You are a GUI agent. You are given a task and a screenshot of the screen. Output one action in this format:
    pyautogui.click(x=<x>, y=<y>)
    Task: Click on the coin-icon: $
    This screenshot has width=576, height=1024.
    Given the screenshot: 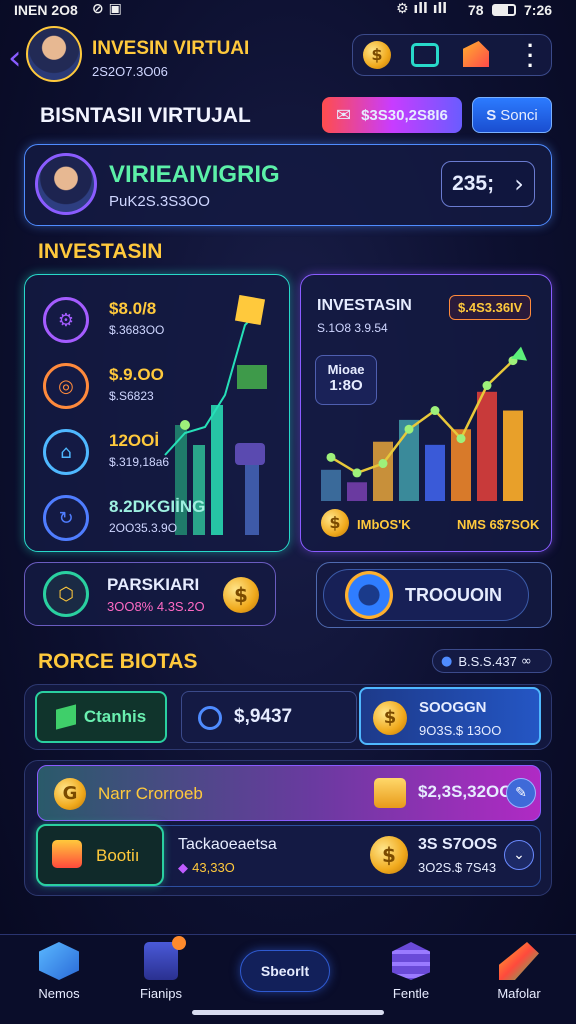 What is the action you would take?
    pyautogui.click(x=377, y=55)
    